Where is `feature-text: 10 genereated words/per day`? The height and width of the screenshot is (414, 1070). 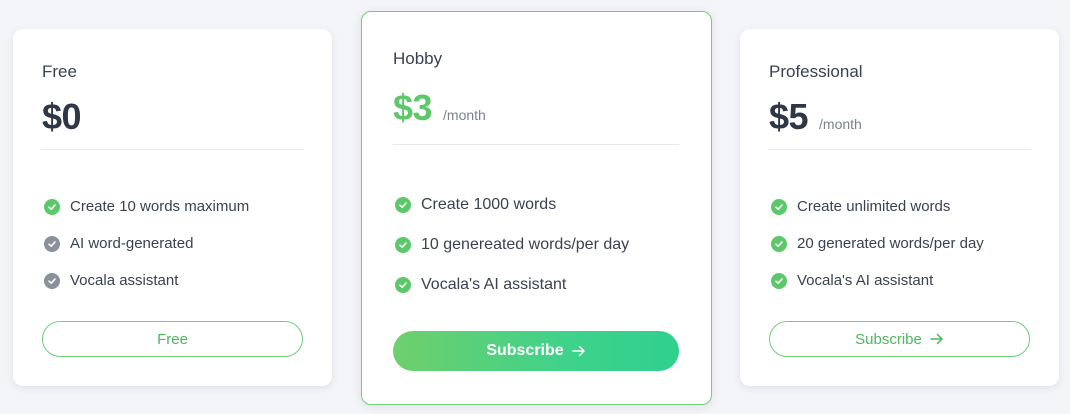 feature-text: 10 genereated words/per day is located at coordinates (525, 244).